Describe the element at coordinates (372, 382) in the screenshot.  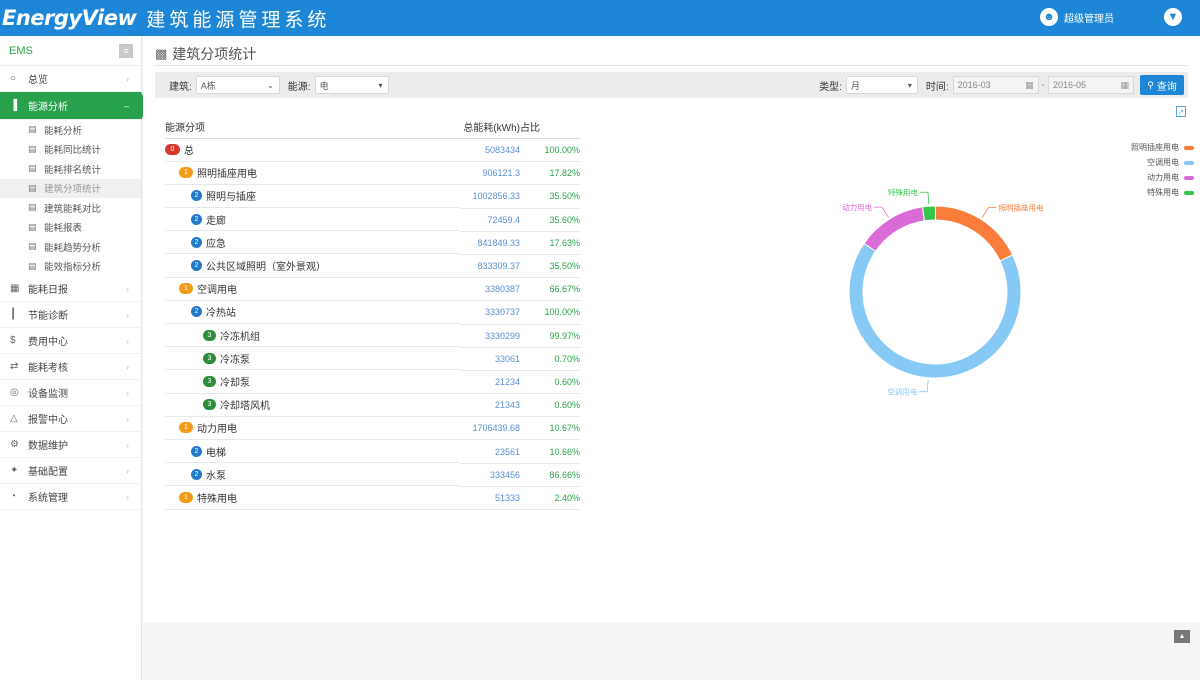
I see `table-row: 3 冷却泵 21234 0.60%` at that location.